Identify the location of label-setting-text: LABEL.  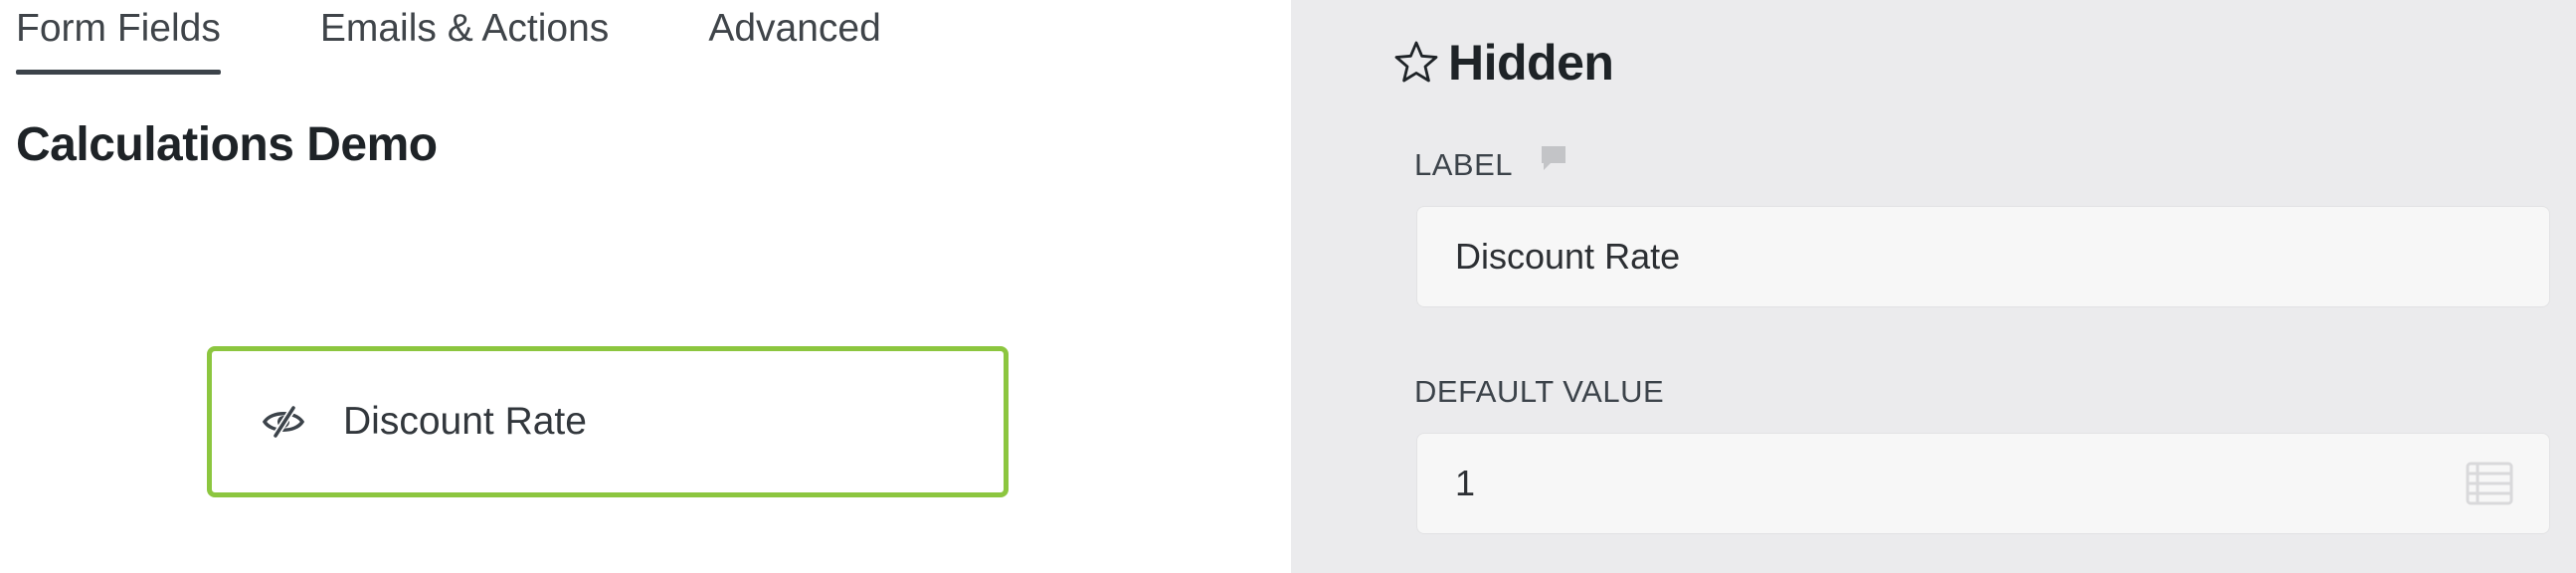
(1464, 164).